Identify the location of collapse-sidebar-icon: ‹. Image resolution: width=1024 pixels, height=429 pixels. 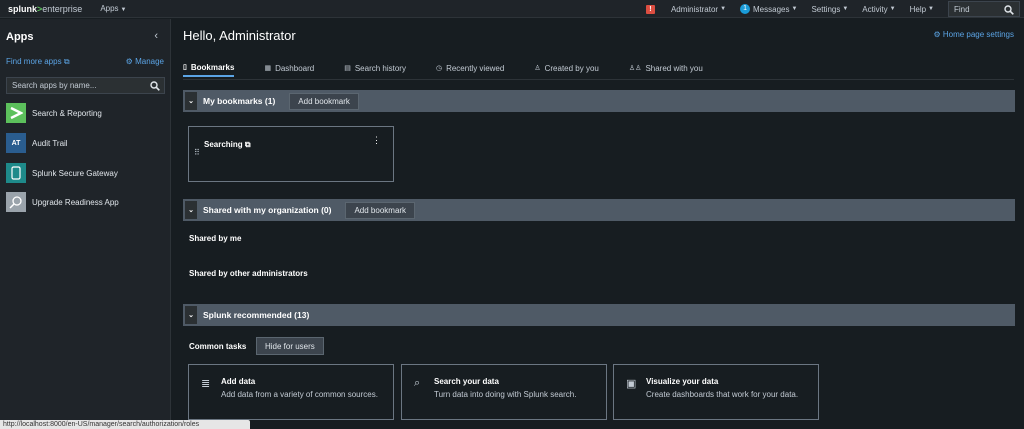
(156, 36).